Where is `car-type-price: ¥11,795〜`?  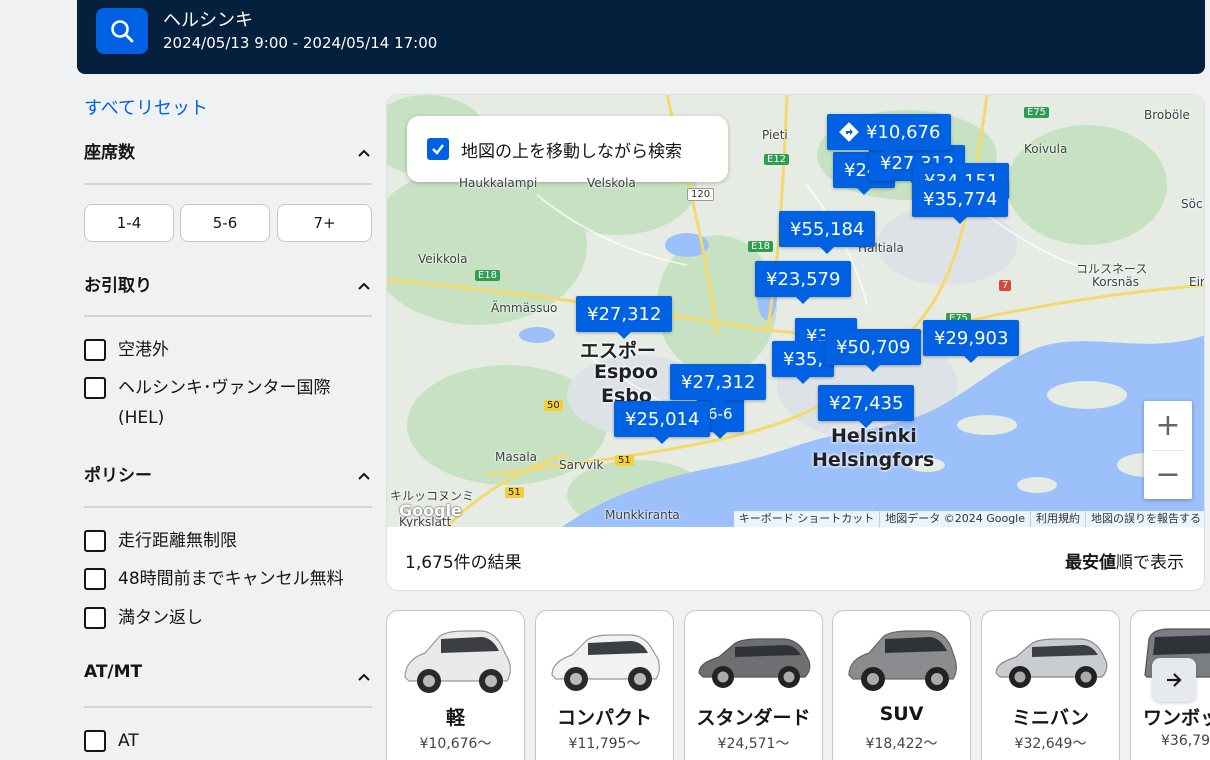 car-type-price: ¥11,795〜 is located at coordinates (604, 744).